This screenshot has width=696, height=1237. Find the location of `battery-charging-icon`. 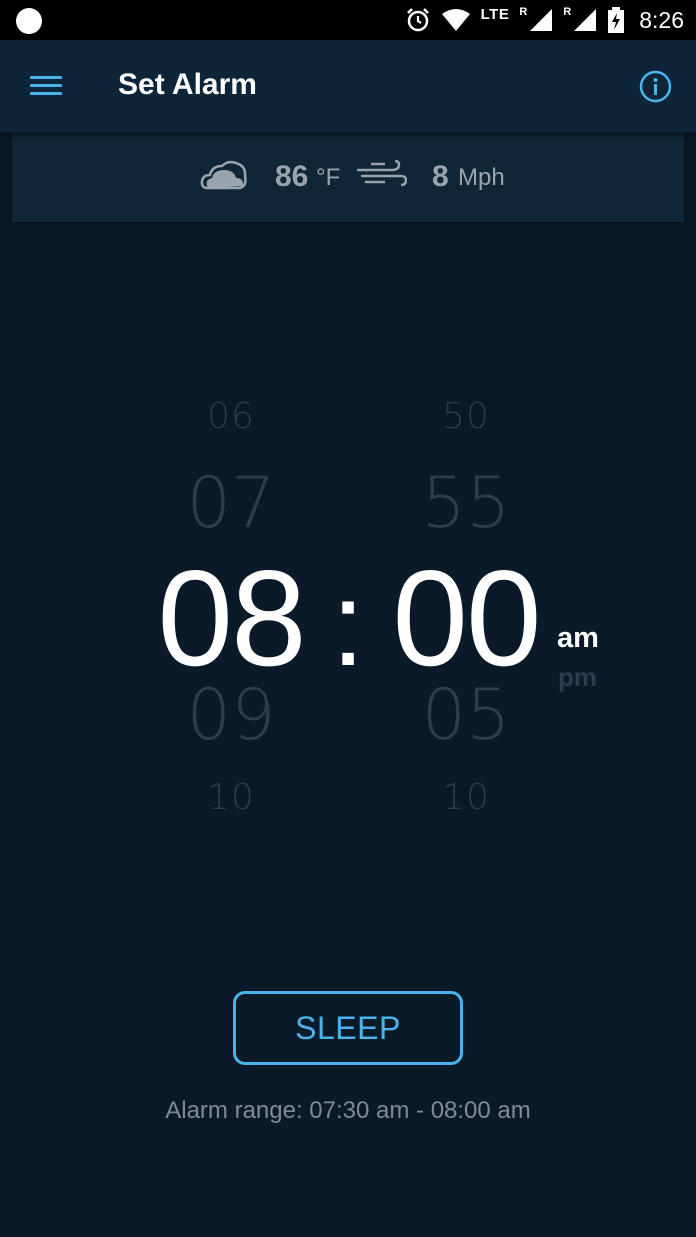

battery-charging-icon is located at coordinates (616, 20).